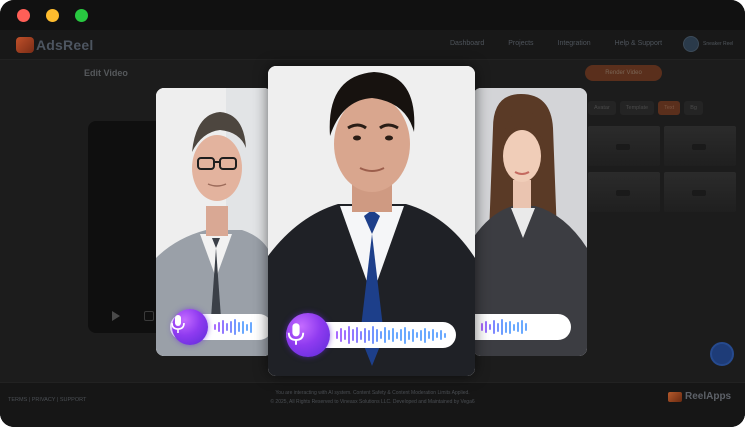 The width and height of the screenshot is (745, 427). Describe the element at coordinates (372, 15) in the screenshot. I see `title-bar` at that location.